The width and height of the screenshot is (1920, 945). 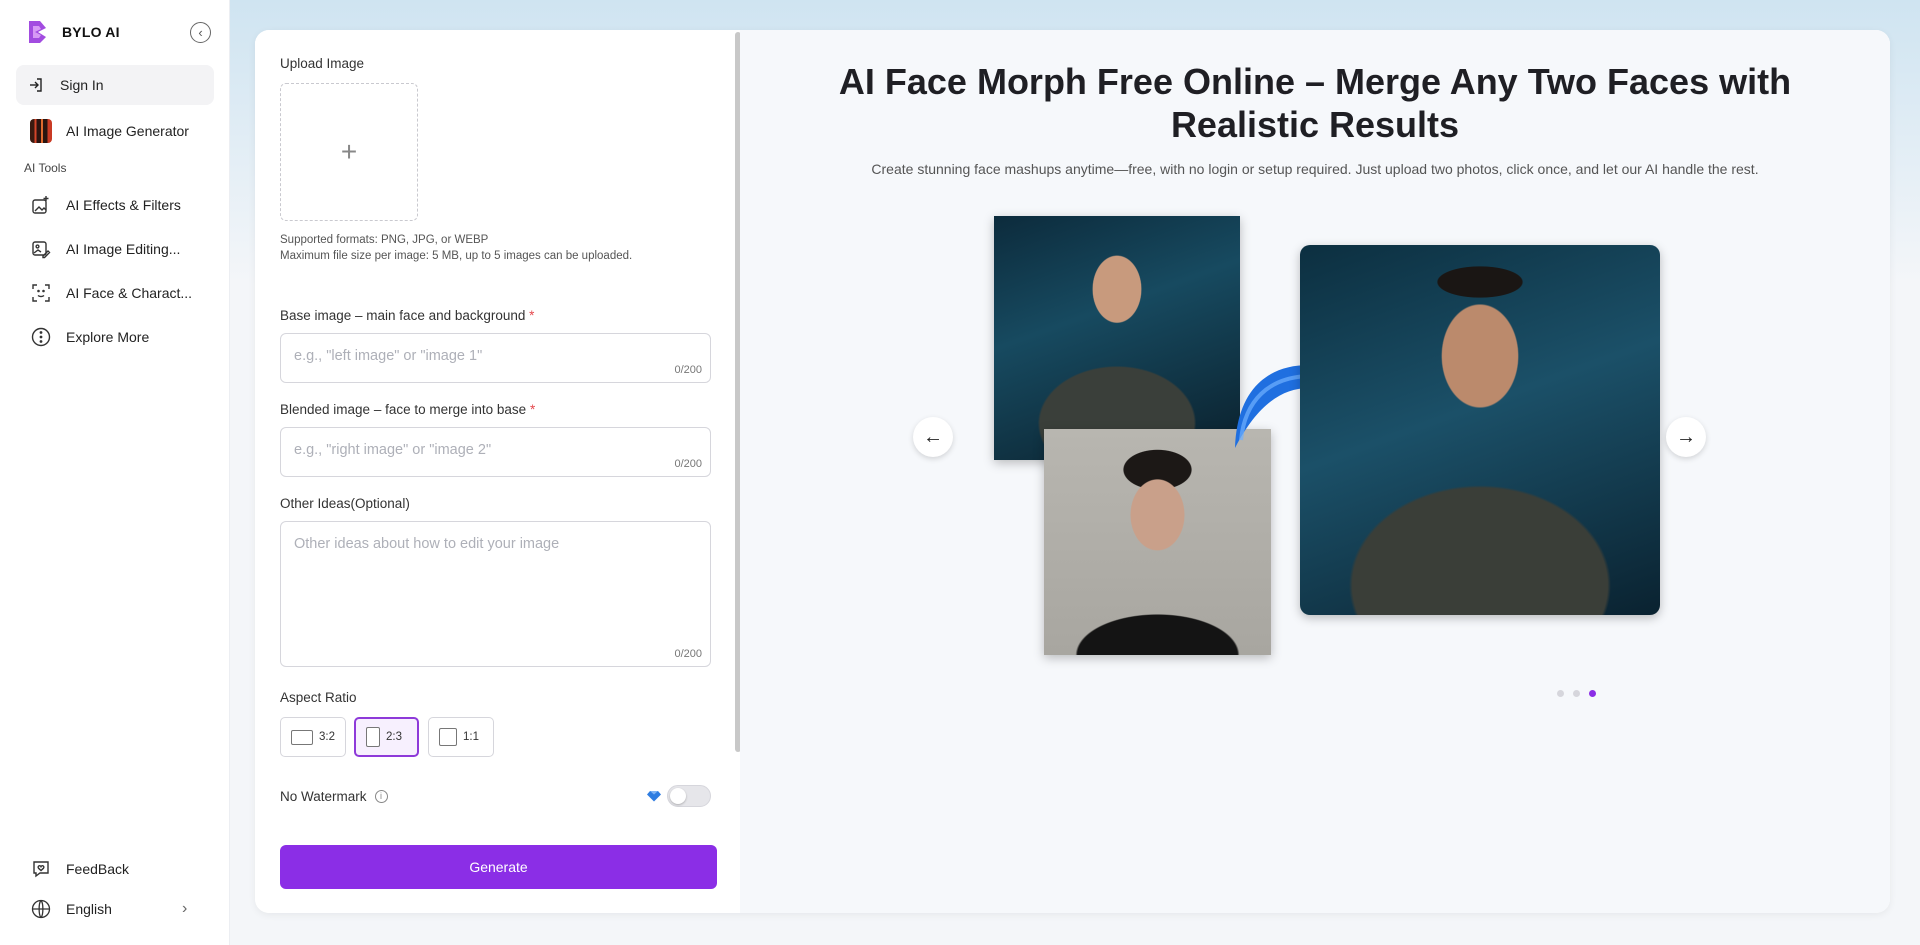 I want to click on upload-image-label: Upload Image, so click(x=322, y=63).